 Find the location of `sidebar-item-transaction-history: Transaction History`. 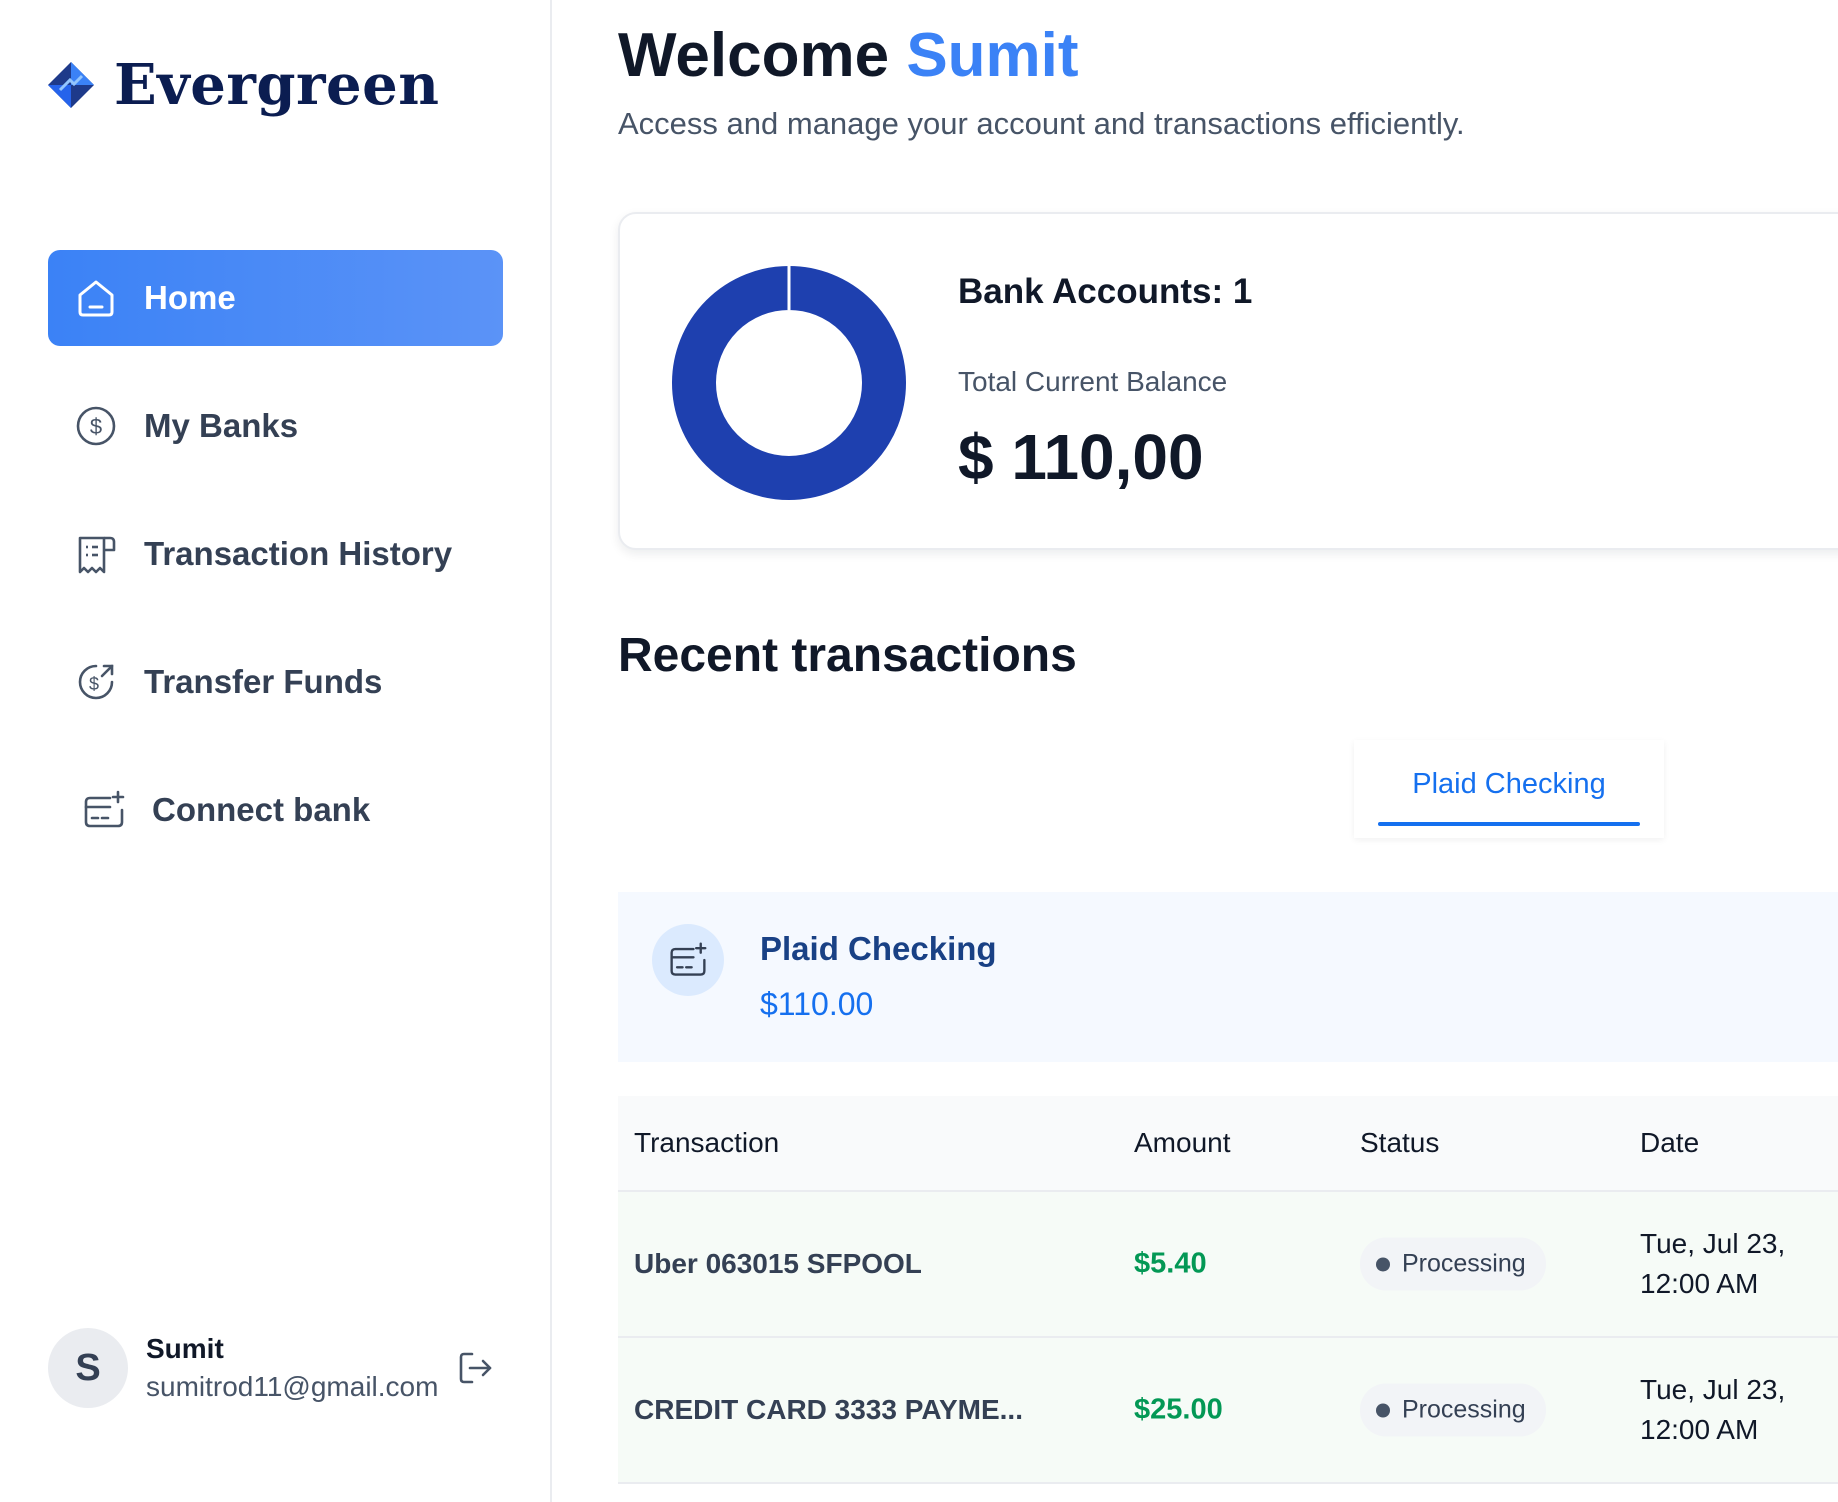

sidebar-item-transaction-history: Transaction History is located at coordinates (275, 554).